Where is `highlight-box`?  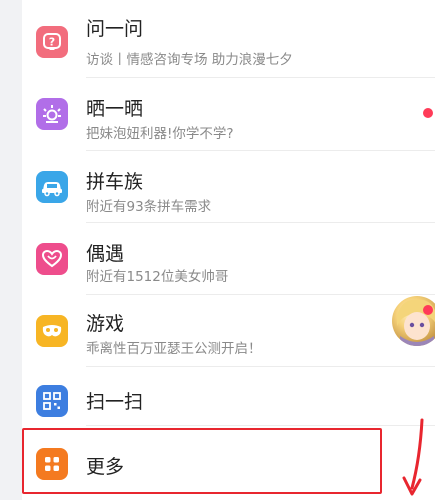
highlight-box is located at coordinates (202, 461).